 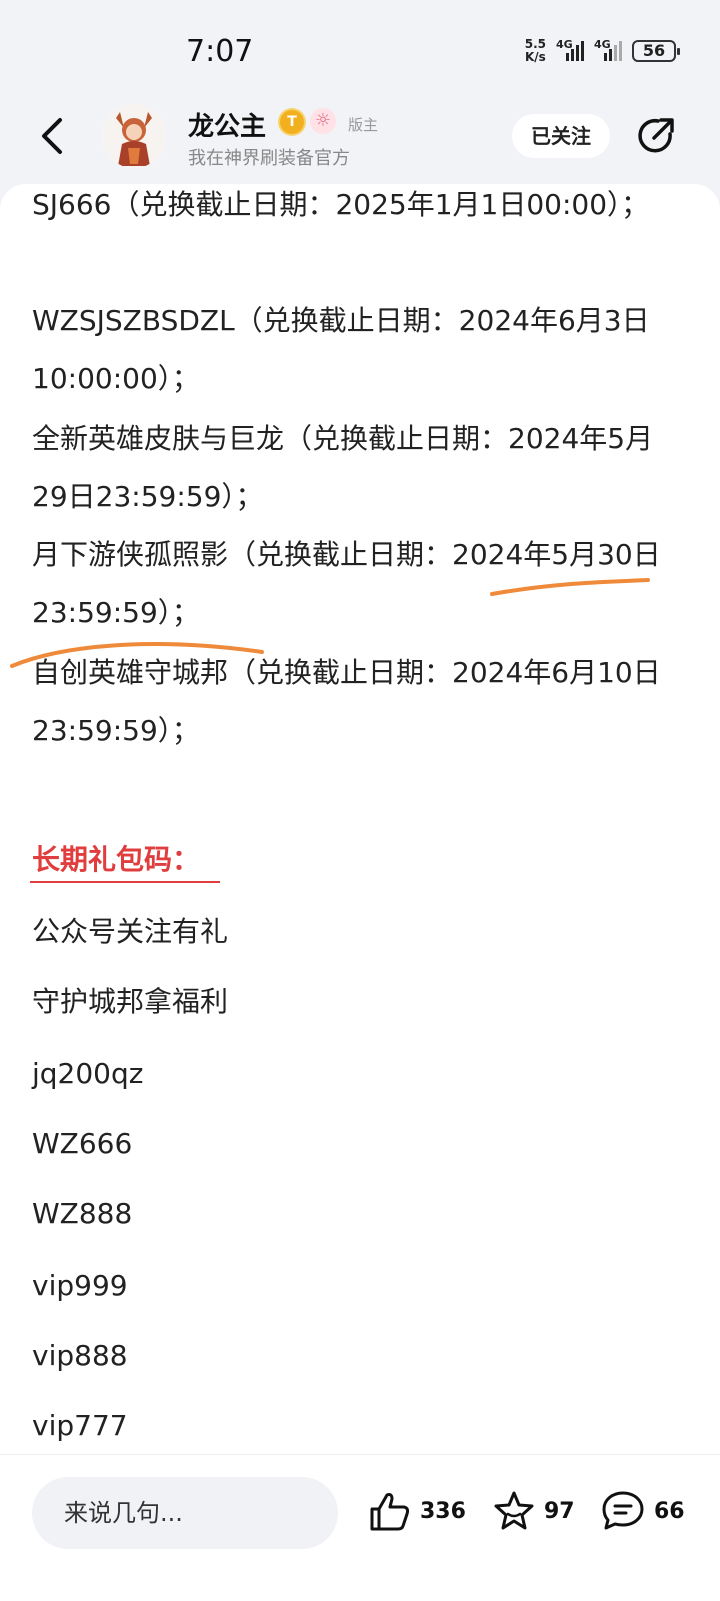 I want to click on comment-count: 66, so click(x=669, y=1511).